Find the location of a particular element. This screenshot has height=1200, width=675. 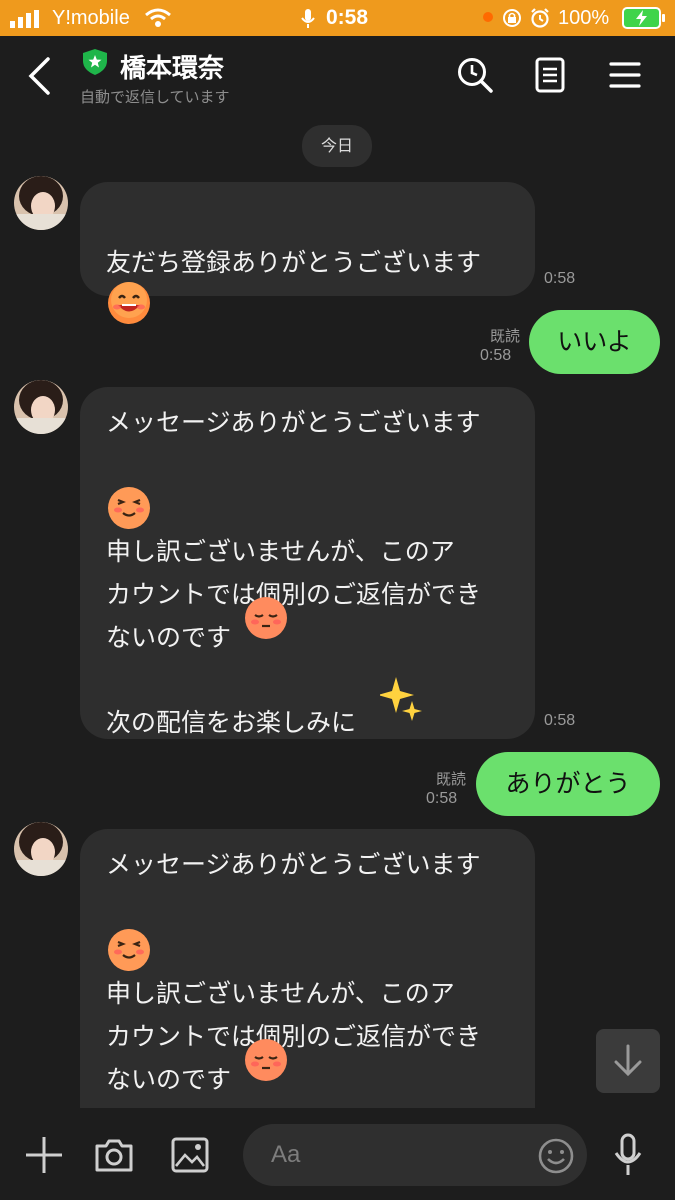

battery-charging-icon is located at coordinates (643, 18).